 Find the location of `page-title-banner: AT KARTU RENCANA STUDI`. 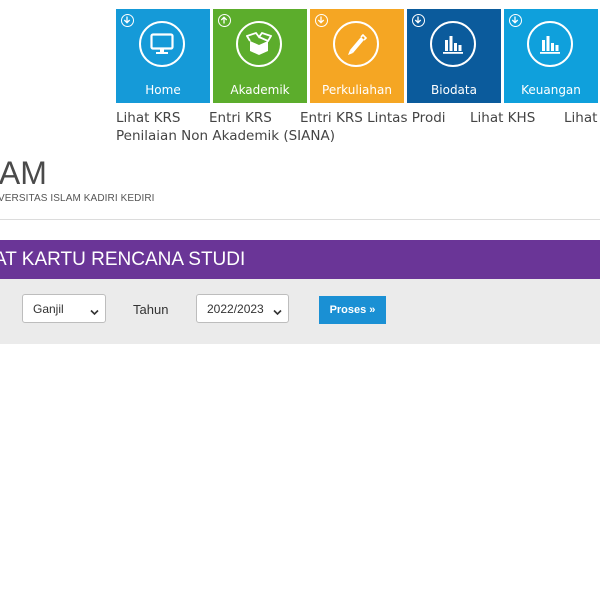

page-title-banner: AT KARTU RENCANA STUDI is located at coordinates (300, 259).